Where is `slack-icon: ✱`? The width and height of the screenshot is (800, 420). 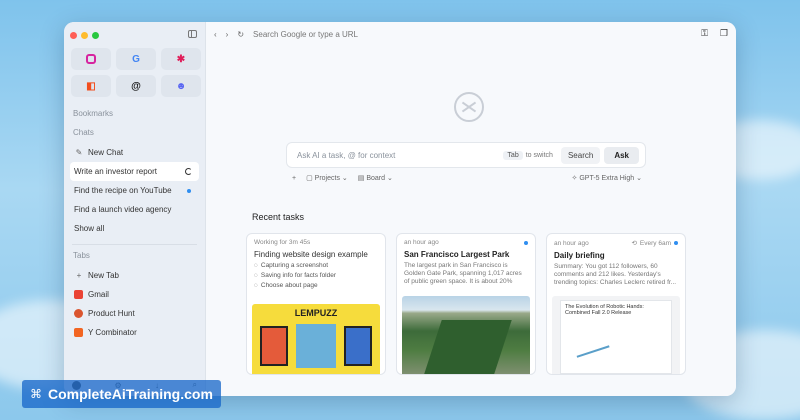 slack-icon: ✱ is located at coordinates (181, 59).